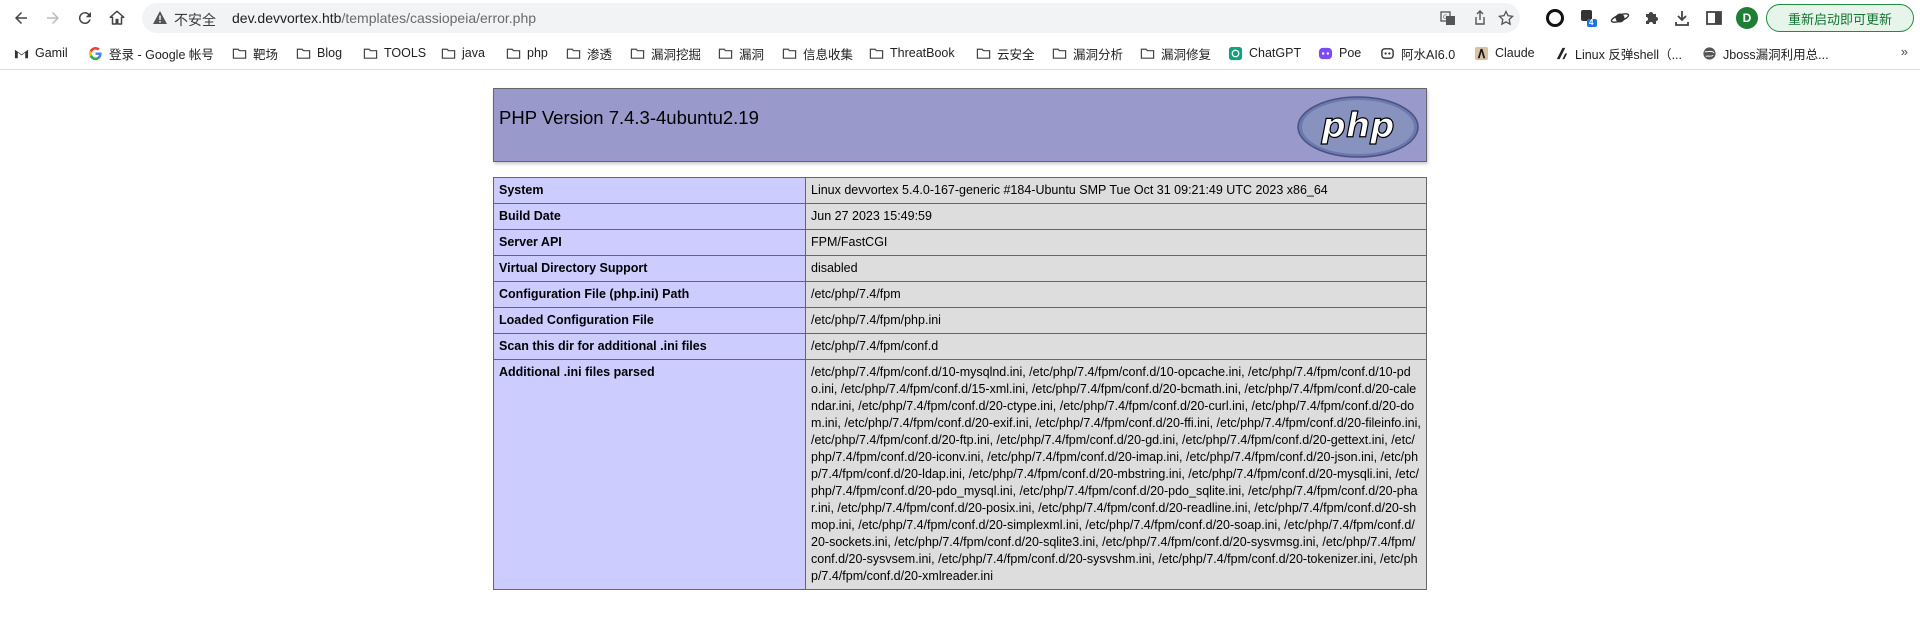 The image size is (1920, 630). I want to click on link-icon, so click(1561, 53).